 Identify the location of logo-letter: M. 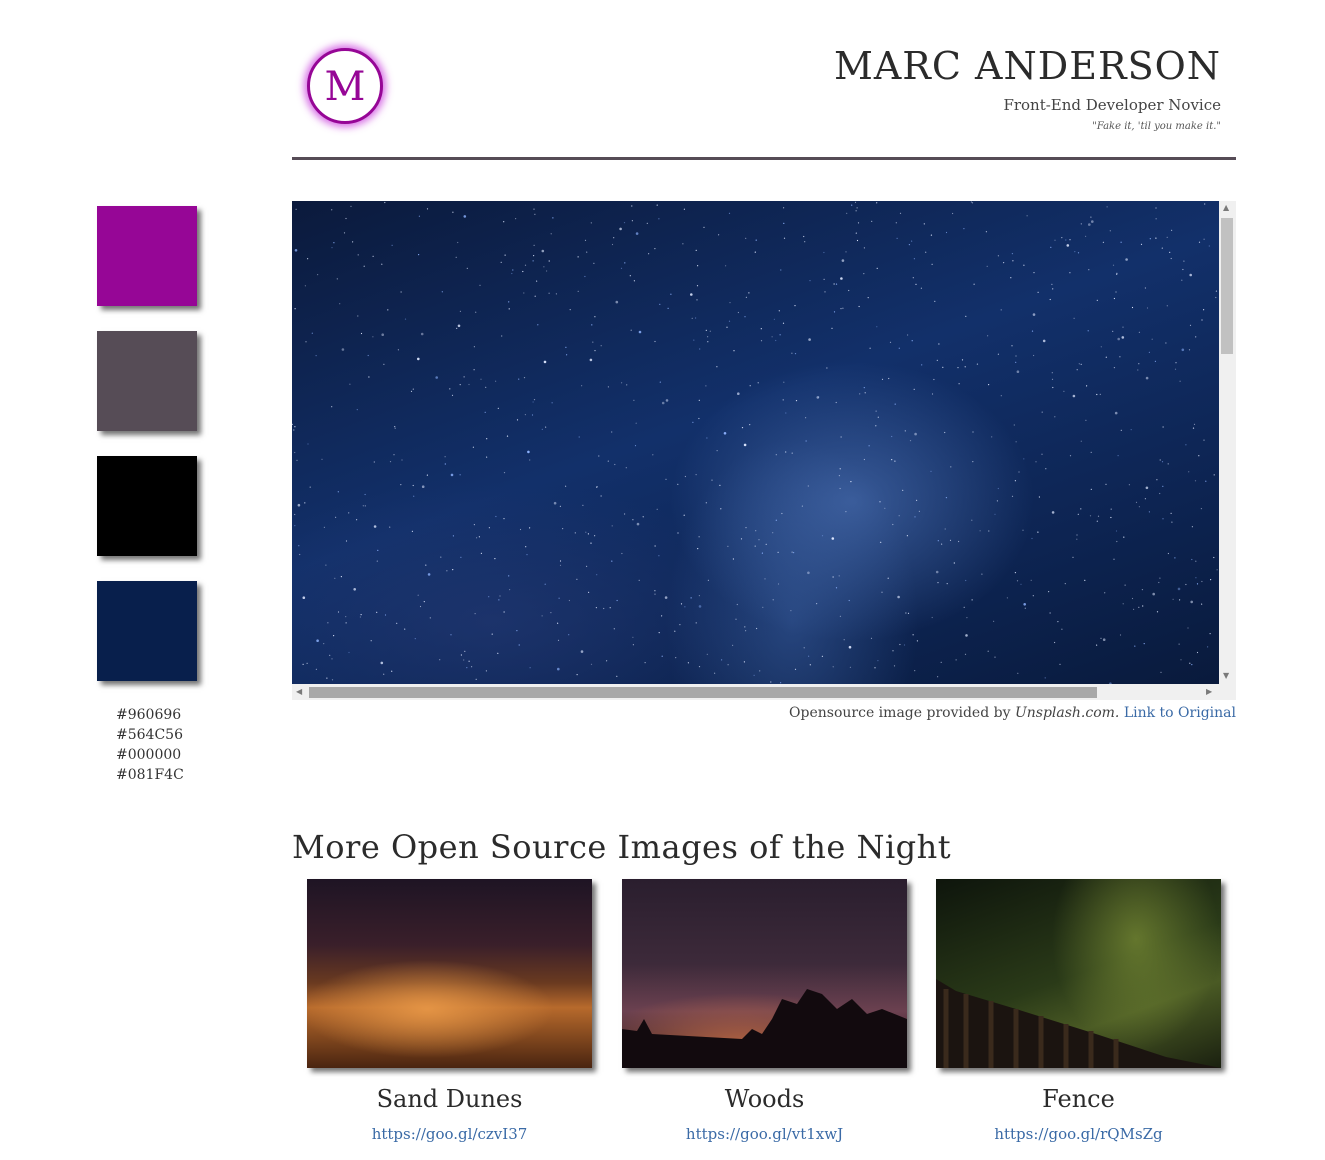
(345, 87).